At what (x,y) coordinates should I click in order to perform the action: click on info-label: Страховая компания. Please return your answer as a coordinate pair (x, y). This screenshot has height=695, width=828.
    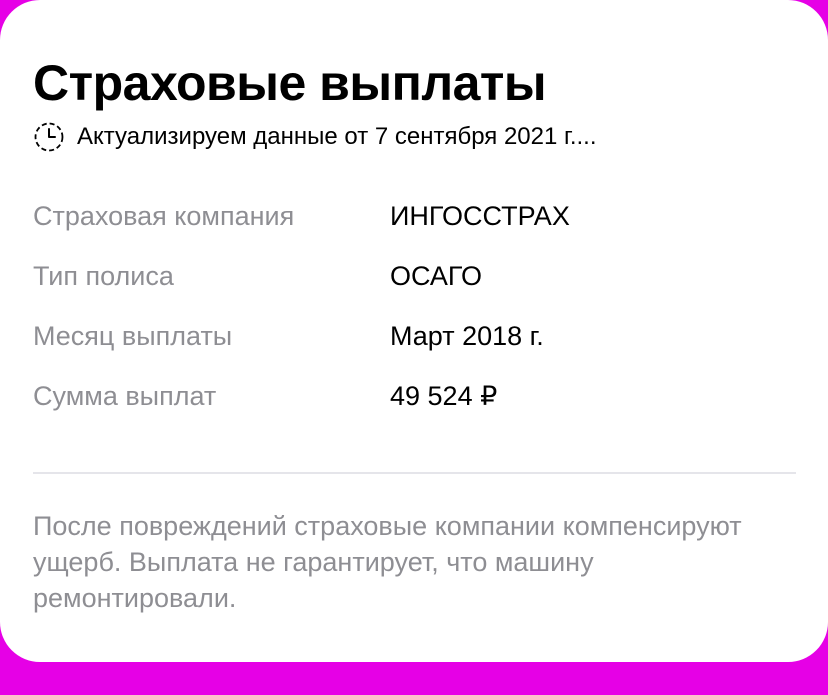
    Looking at the image, I should click on (164, 216).